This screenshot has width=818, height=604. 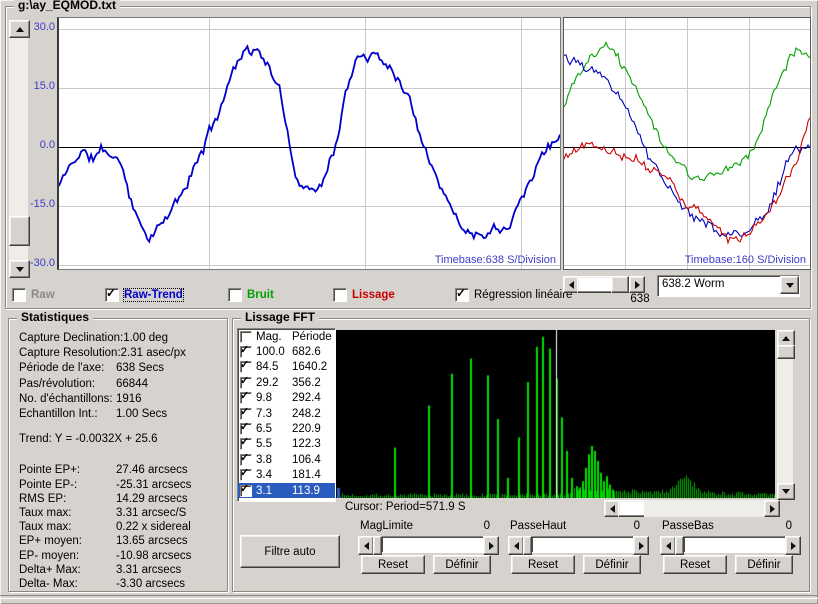 What do you see at coordinates (33, 295) in the screenshot?
I see `filter-checkbox-raw: Raw` at bounding box center [33, 295].